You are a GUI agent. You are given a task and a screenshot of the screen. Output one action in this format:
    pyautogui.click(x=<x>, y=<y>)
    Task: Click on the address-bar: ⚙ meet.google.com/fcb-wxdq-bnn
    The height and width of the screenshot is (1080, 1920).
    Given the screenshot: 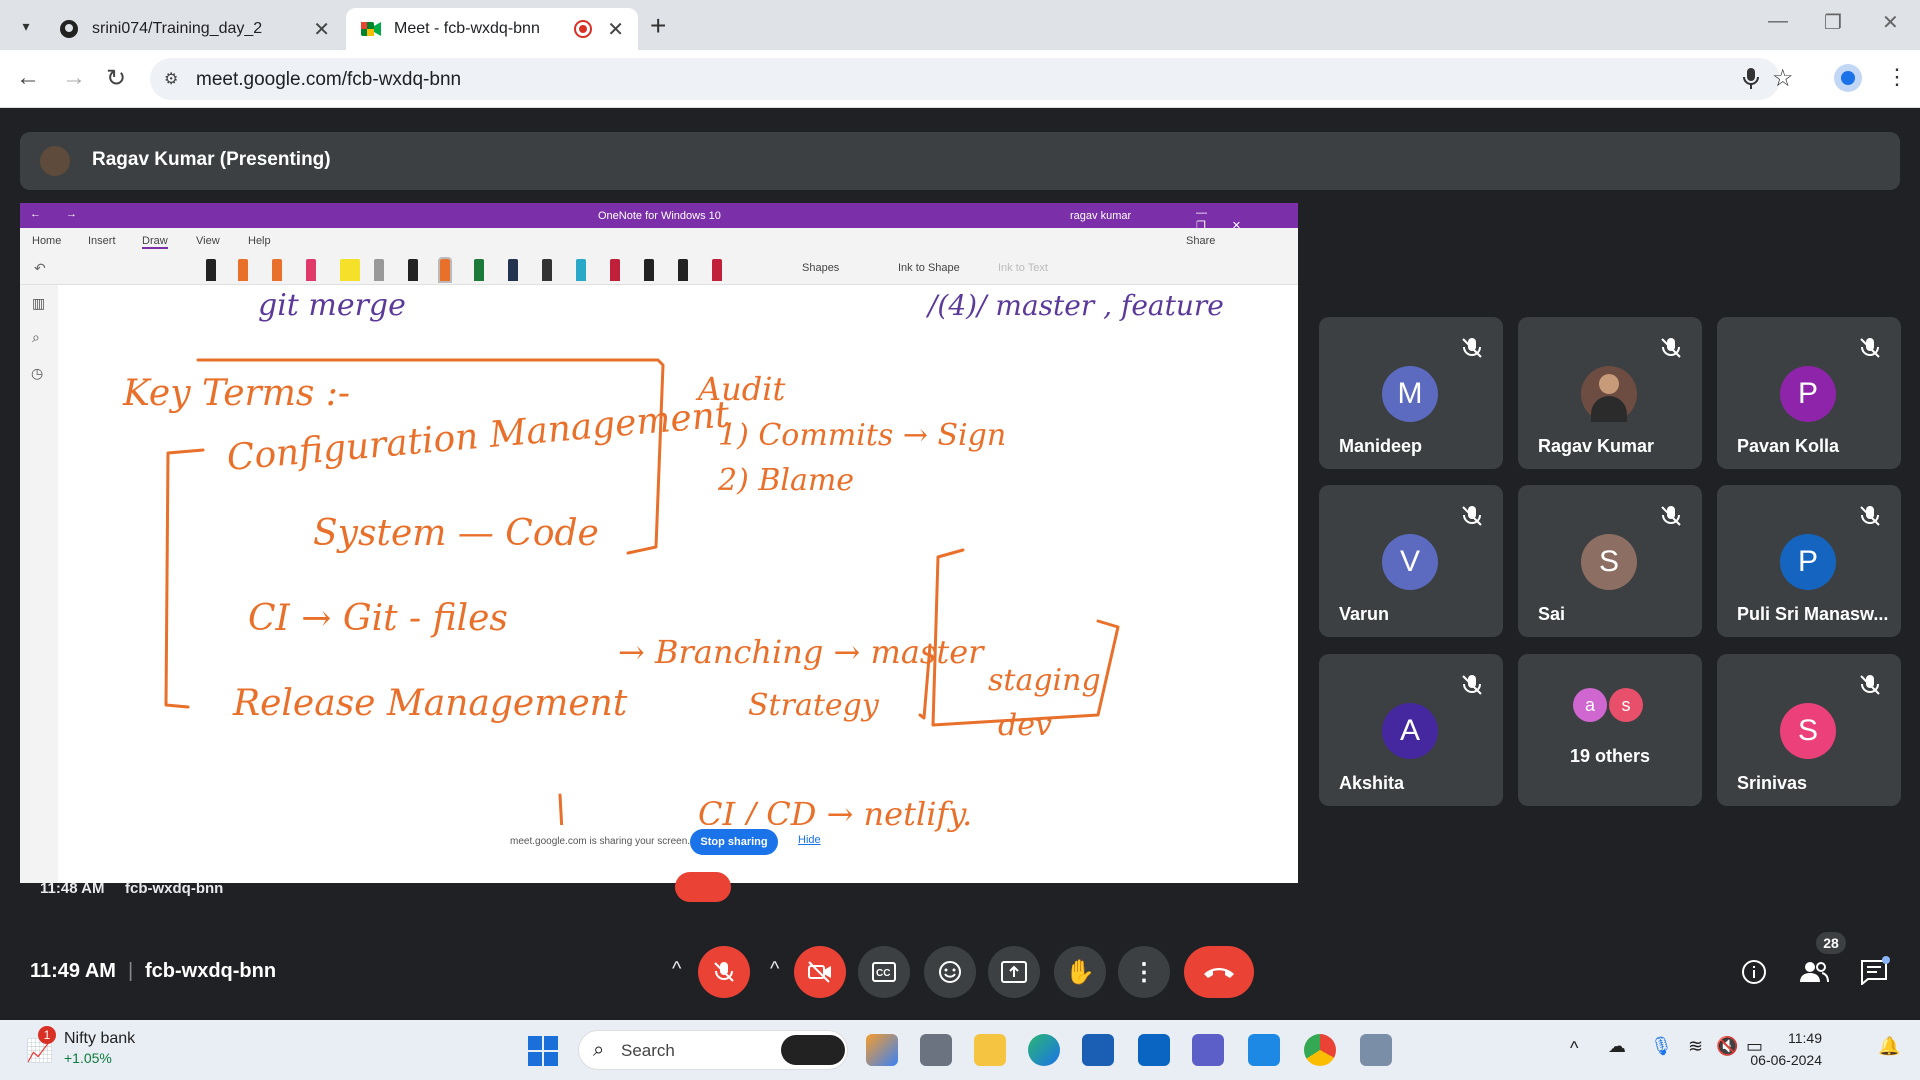 What is the action you would take?
    pyautogui.click(x=965, y=79)
    